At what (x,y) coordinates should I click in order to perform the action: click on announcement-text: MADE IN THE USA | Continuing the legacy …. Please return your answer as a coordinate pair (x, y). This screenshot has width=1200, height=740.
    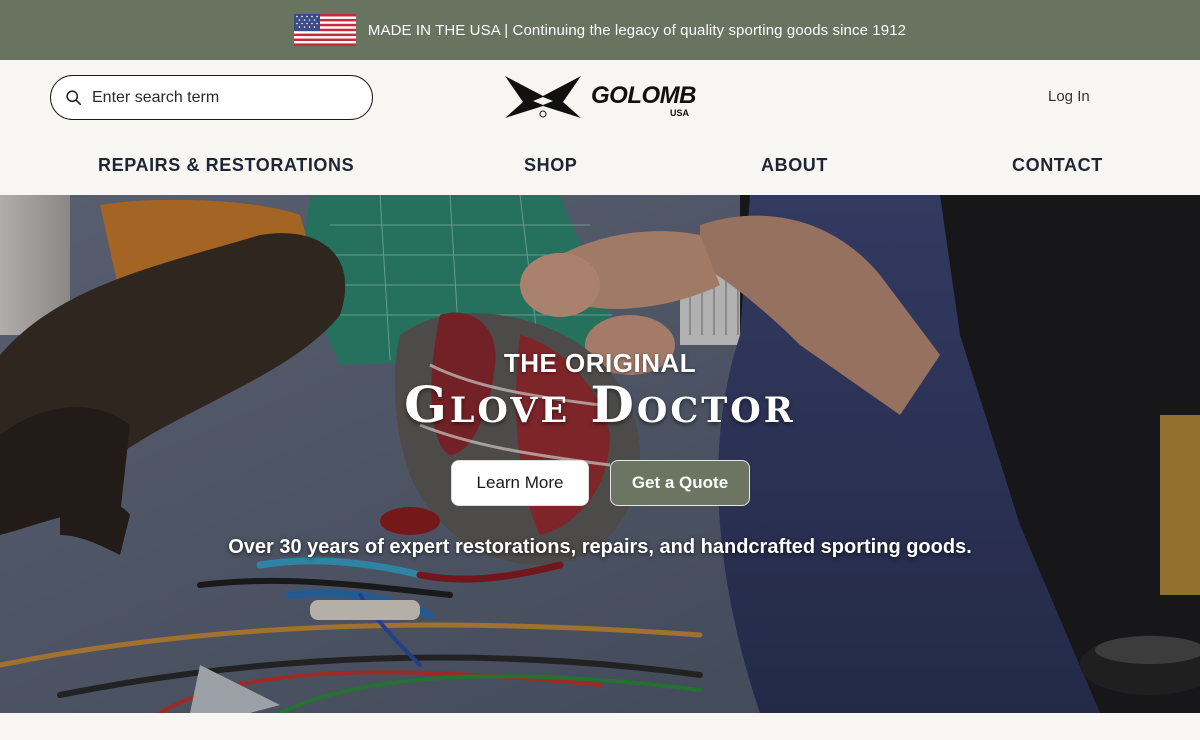
    Looking at the image, I should click on (637, 30).